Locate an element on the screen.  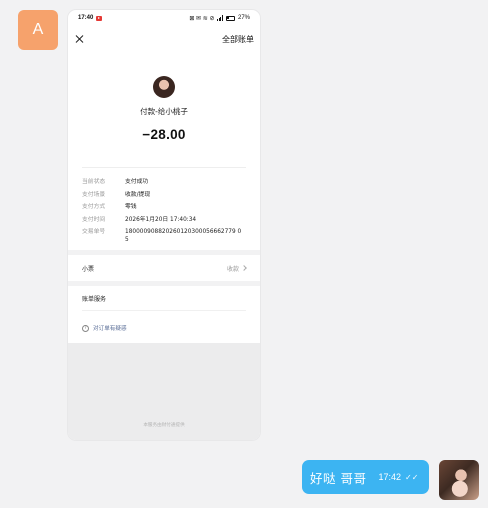
note-value: 收款 is located at coordinates (232, 269).